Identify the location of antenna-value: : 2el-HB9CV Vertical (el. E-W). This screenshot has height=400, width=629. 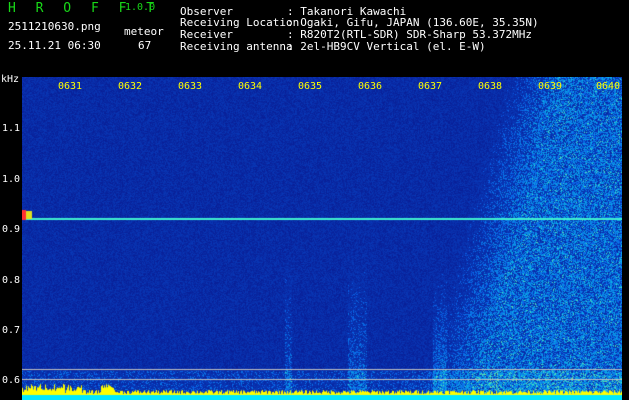
(386, 46).